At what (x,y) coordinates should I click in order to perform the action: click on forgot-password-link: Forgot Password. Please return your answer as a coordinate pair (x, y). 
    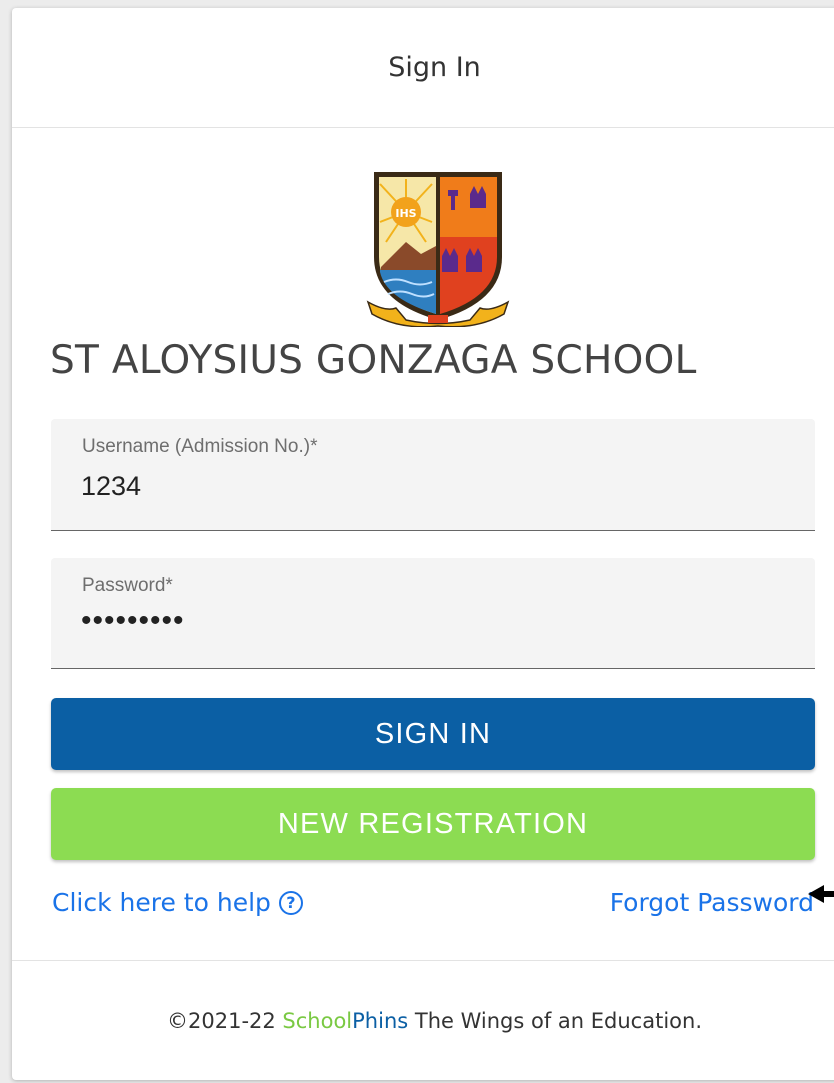
    Looking at the image, I should click on (712, 902).